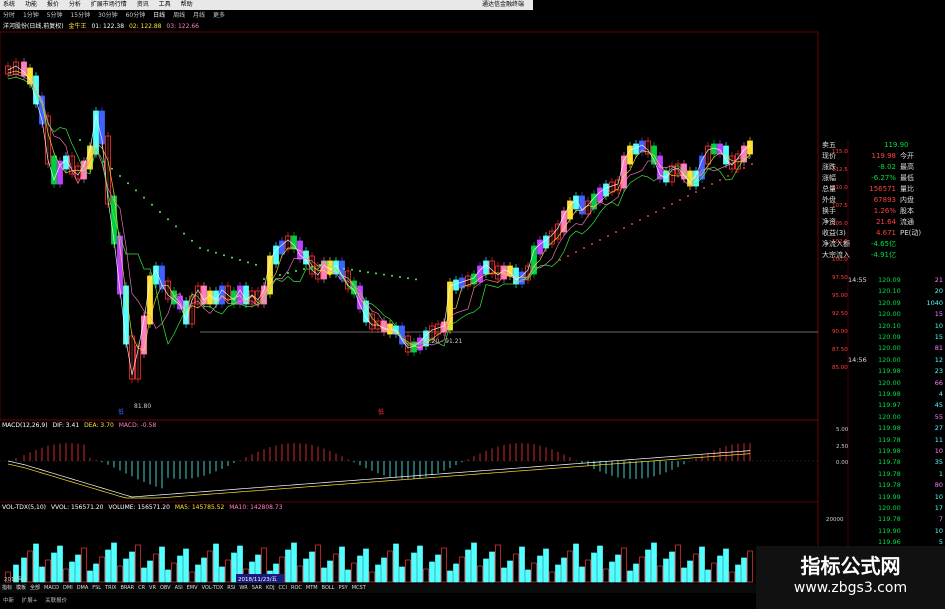  I want to click on quote-row: 净流入额 -4.65亿, so click(881, 244).